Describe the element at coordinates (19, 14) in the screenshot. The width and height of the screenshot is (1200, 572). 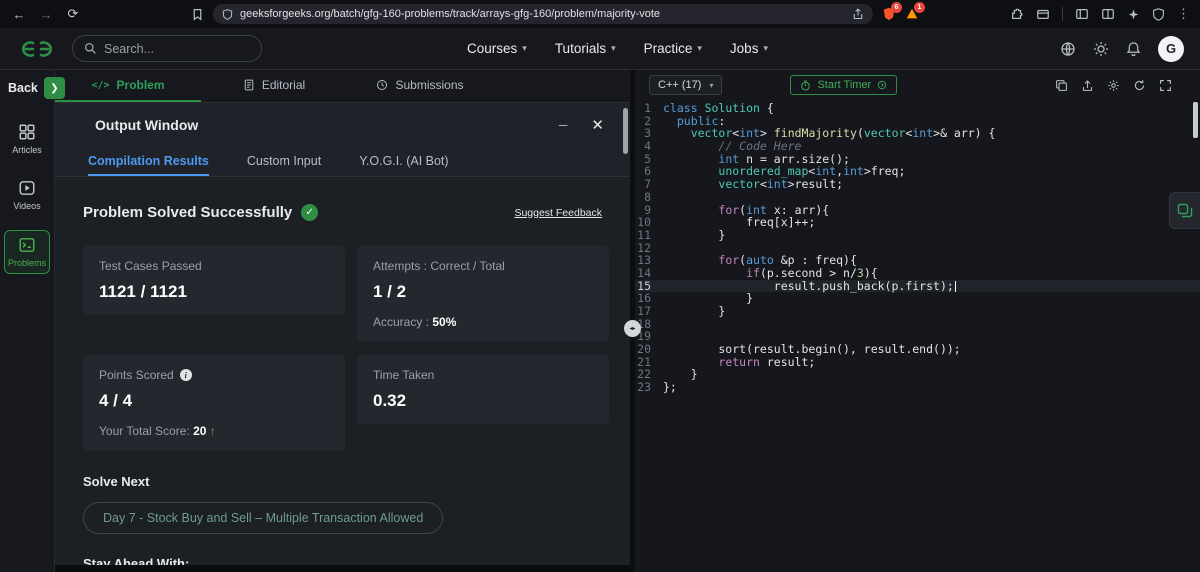
I see `browser-back-icon: ←` at that location.